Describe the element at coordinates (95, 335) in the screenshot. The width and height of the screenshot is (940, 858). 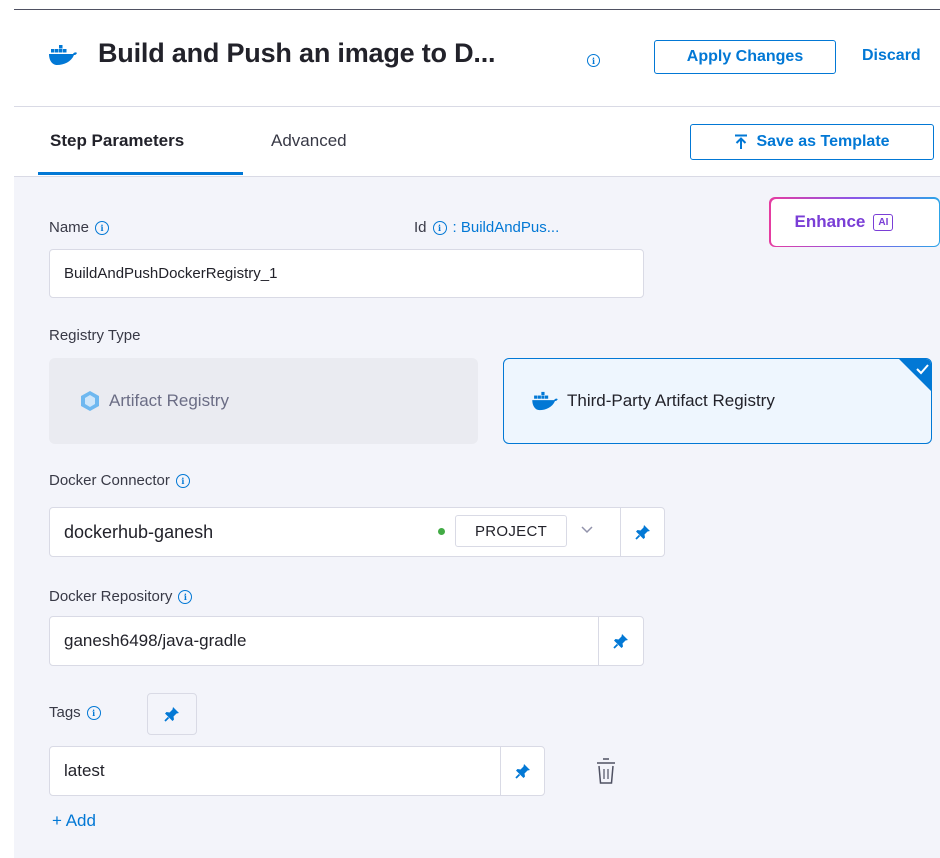
I see `registry-type-label: Registry Type` at that location.